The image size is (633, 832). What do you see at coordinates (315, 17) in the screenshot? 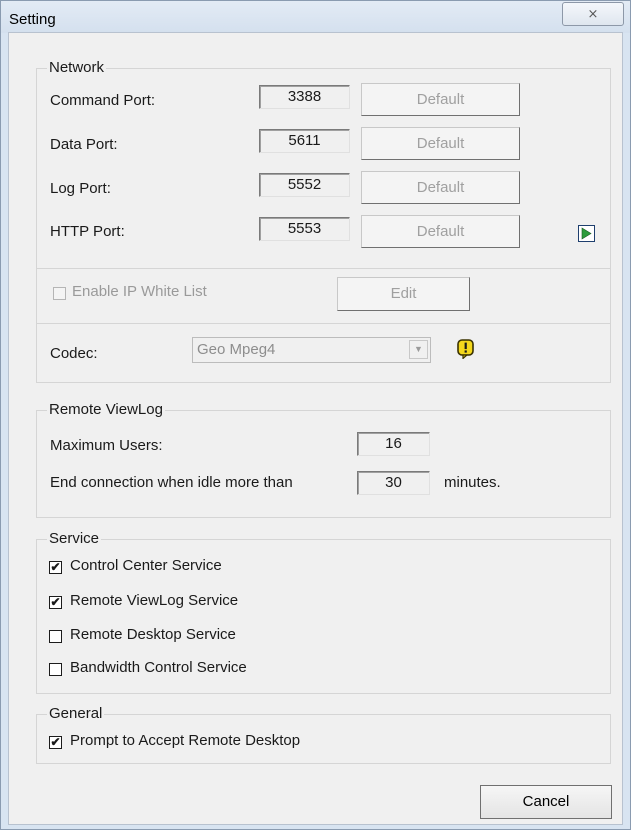
I see `title-bar: Setting ⨯` at bounding box center [315, 17].